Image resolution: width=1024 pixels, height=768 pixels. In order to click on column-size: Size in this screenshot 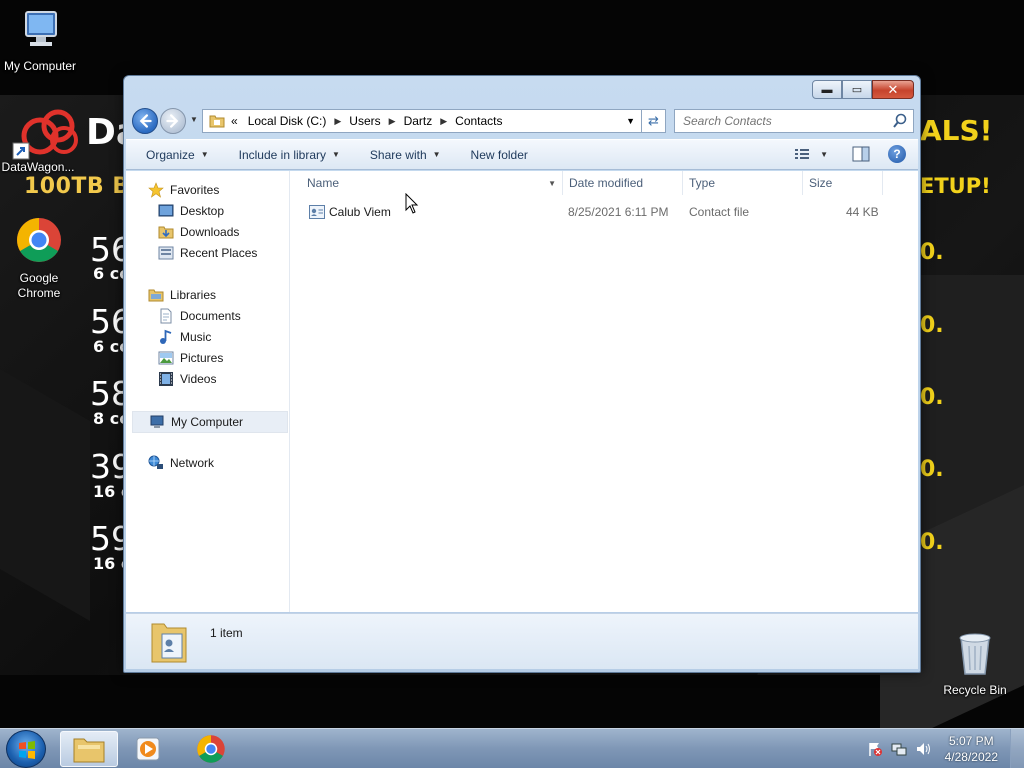, I will do `click(843, 183)`.